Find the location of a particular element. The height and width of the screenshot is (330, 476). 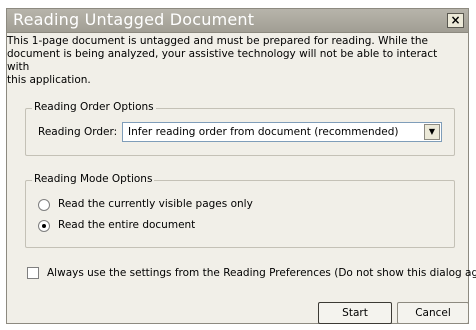

title-bar: Reading Untagged Document × is located at coordinates (237, 21).